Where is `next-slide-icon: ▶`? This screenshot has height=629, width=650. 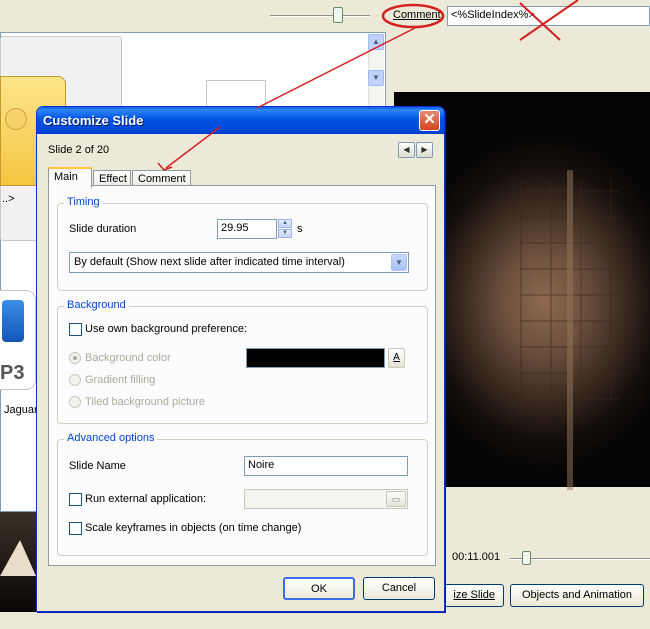
next-slide-icon: ▶ is located at coordinates (424, 150).